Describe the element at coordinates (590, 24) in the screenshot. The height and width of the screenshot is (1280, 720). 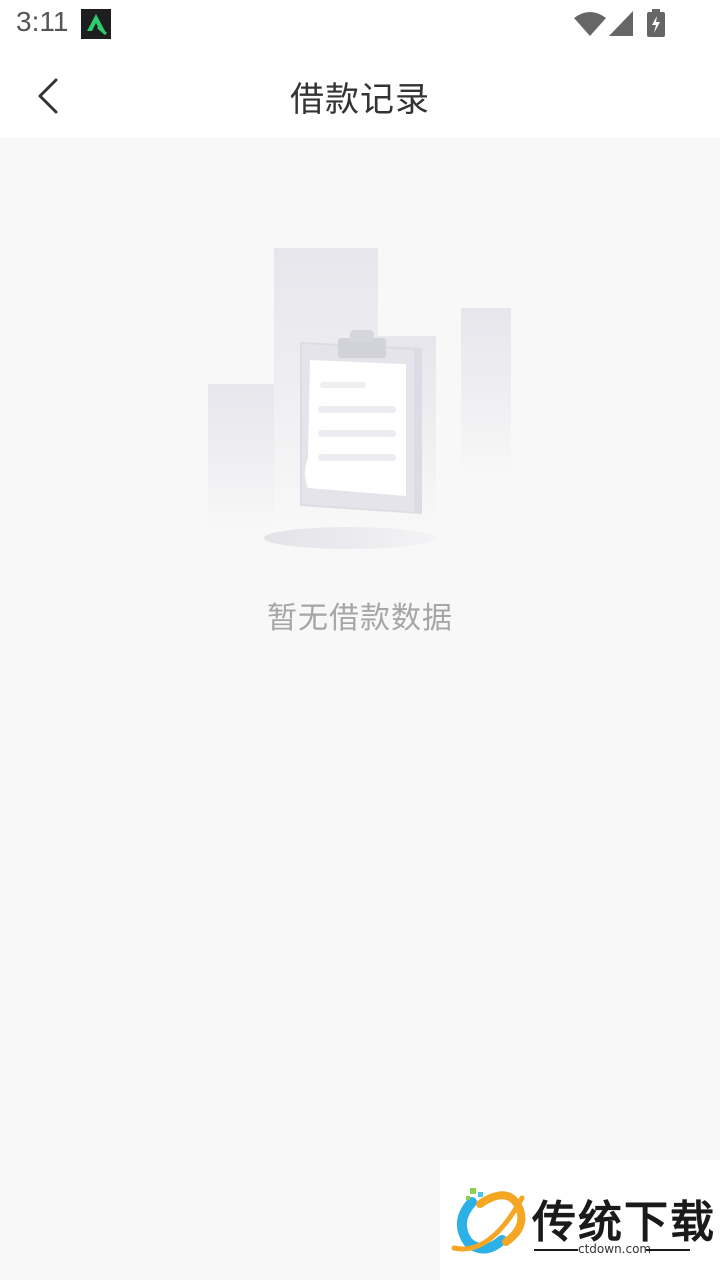
I see `wifi-icon` at that location.